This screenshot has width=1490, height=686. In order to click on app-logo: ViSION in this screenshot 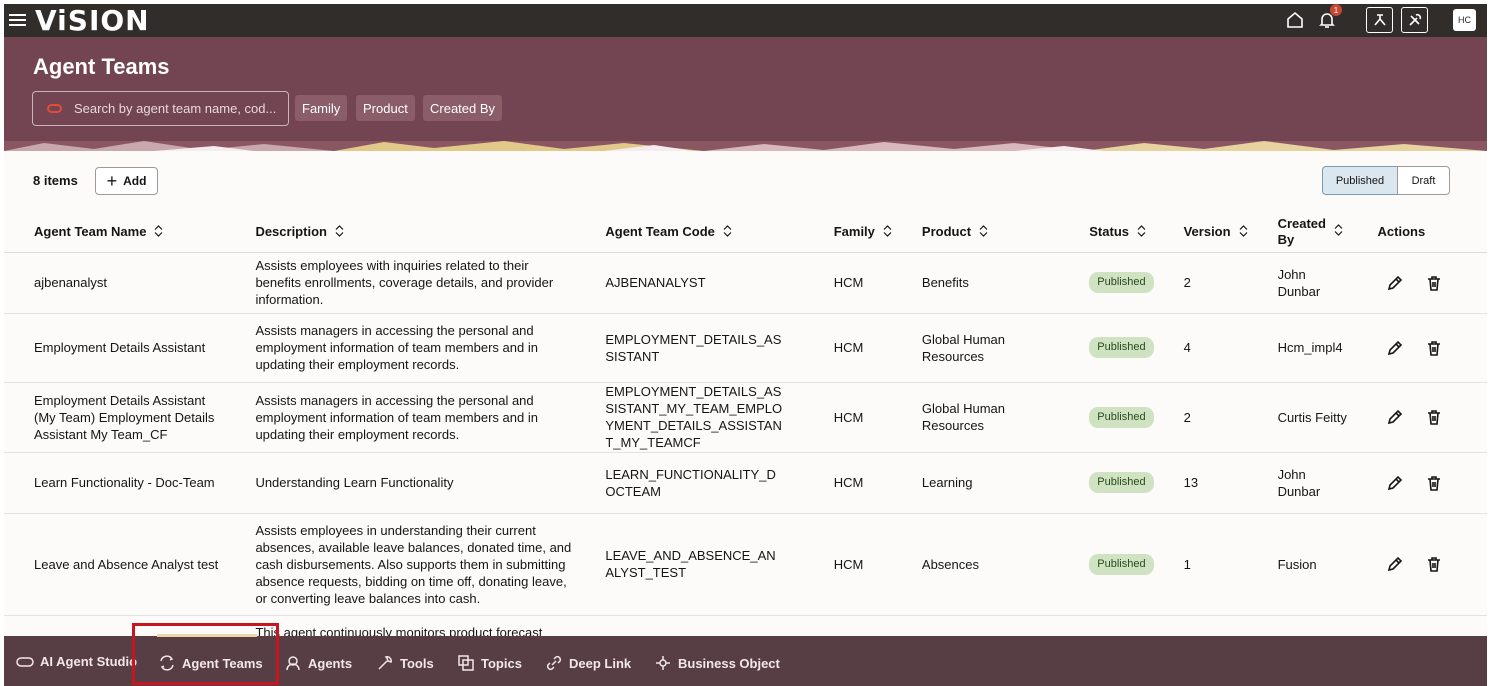, I will do `click(92, 20)`.